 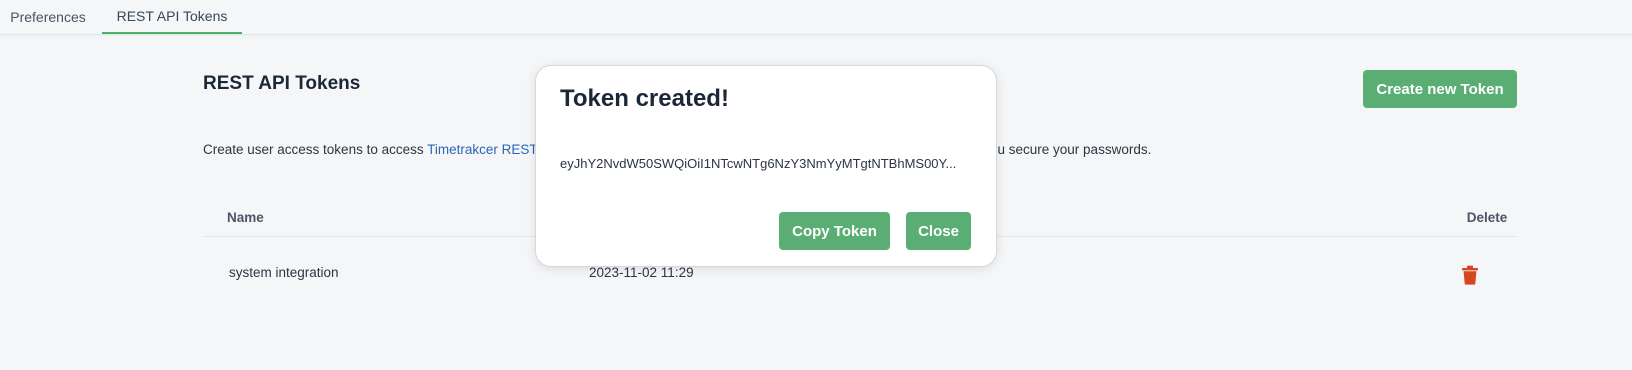 I want to click on create-token-button: Create new Token, so click(x=1440, y=89).